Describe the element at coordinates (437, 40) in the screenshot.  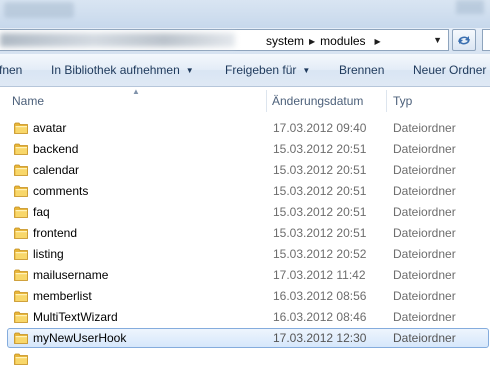
I see `chevron-down-icon: ▼` at that location.